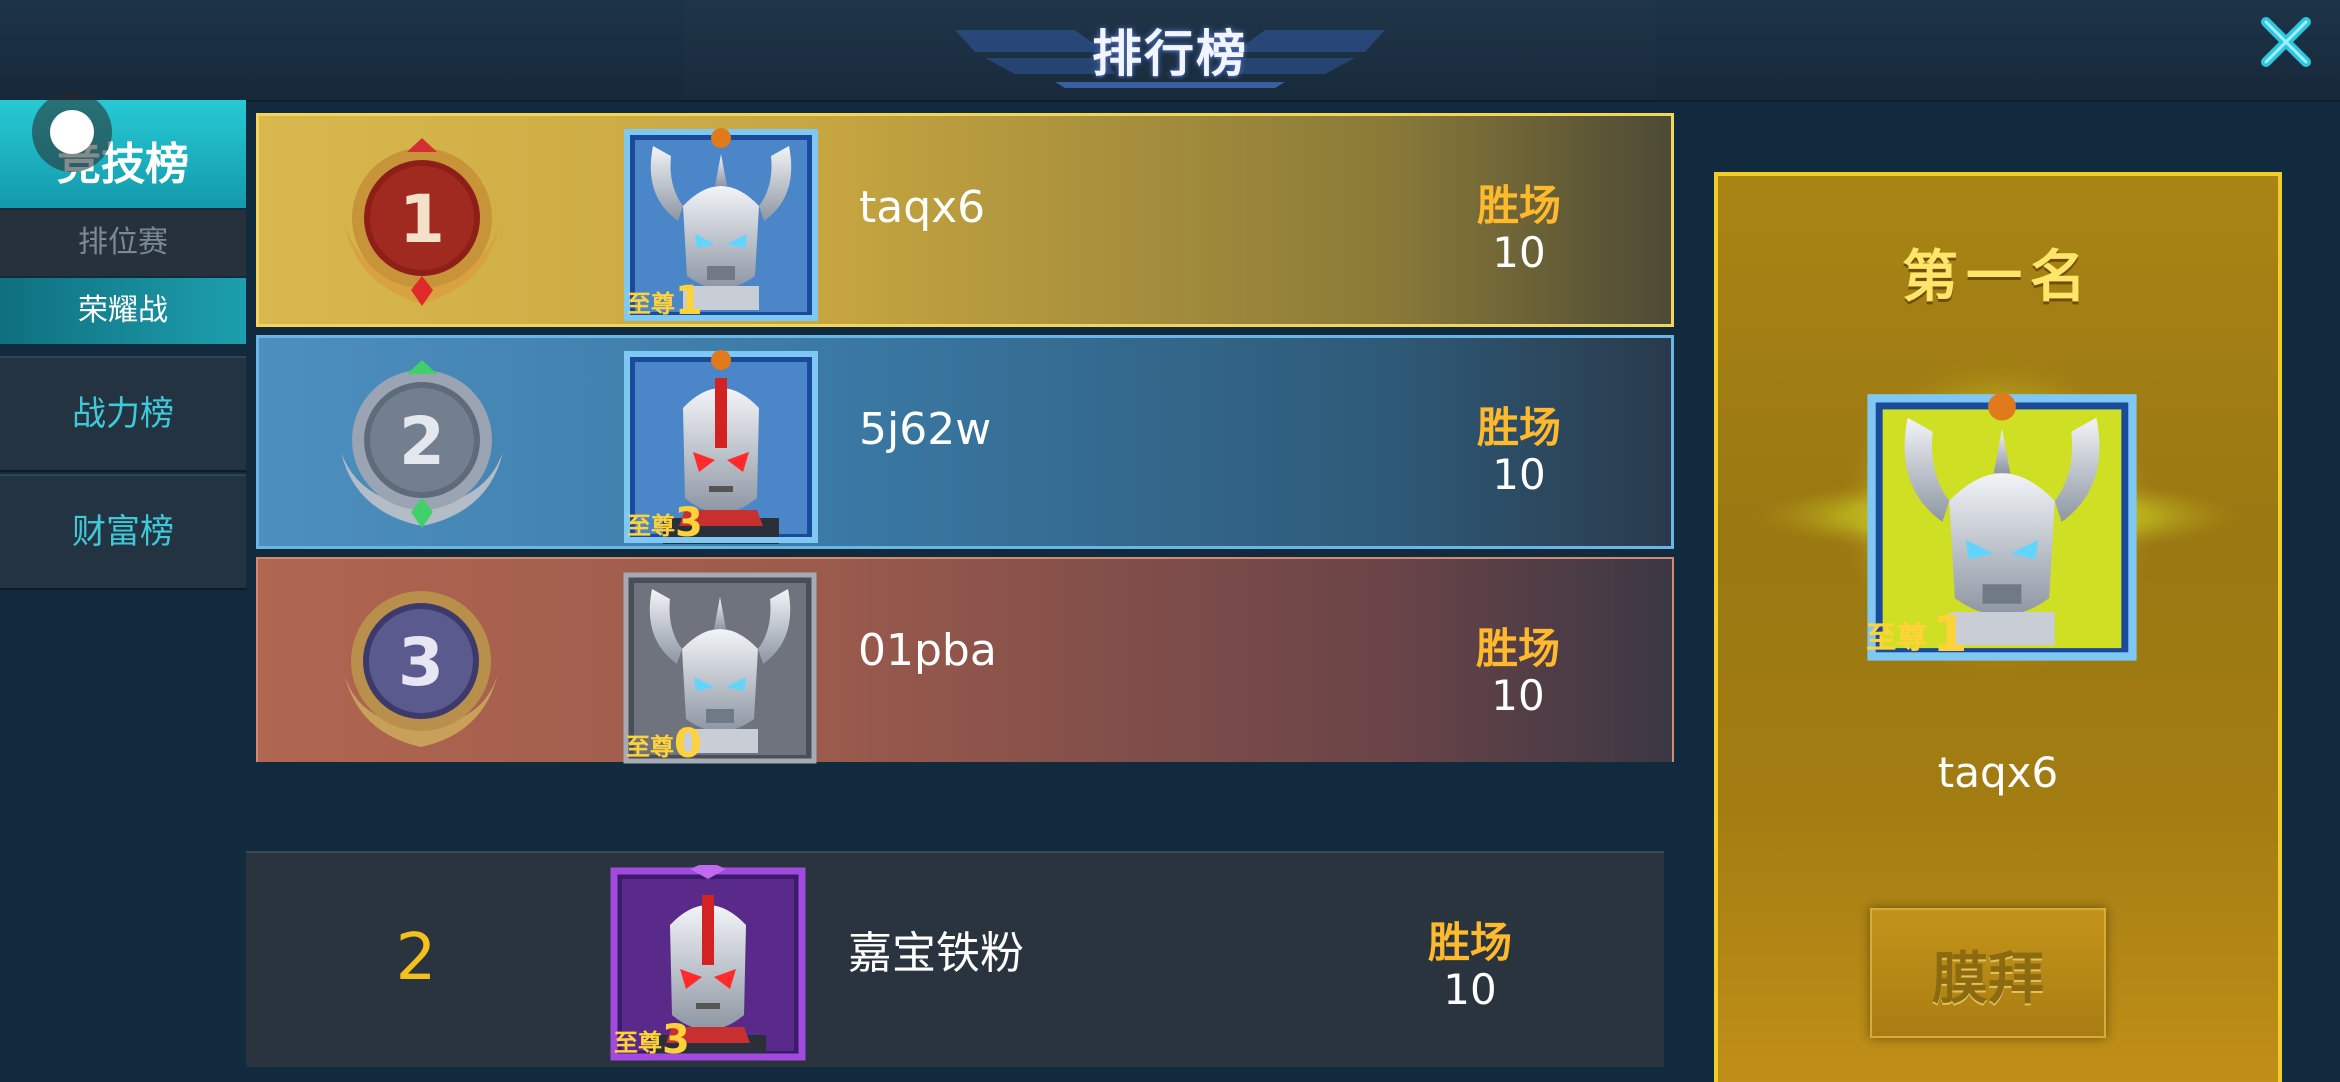 The height and width of the screenshot is (1082, 2340). I want to click on my-wins-label: 胜场, so click(1469, 942).